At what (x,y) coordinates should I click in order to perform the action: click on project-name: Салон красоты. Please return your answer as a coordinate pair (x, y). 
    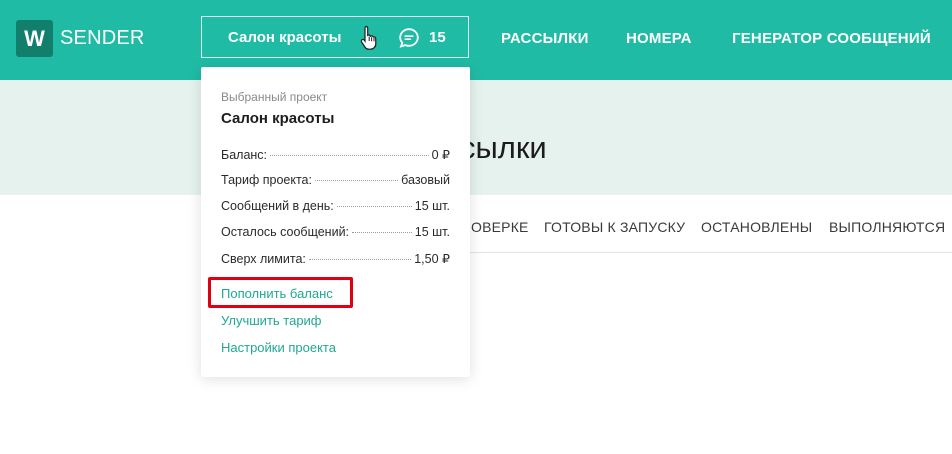
    Looking at the image, I should click on (285, 37).